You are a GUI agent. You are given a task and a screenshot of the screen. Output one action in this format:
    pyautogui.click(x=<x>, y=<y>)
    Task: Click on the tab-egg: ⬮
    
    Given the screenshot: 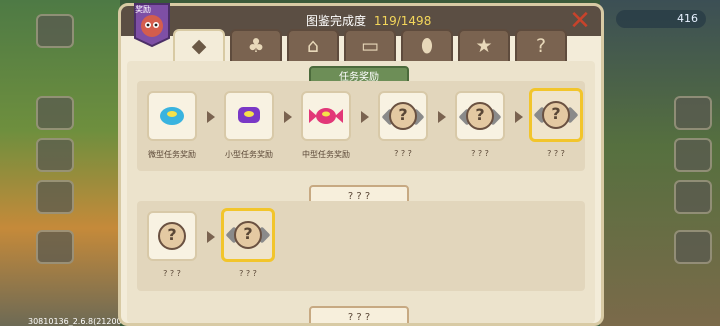 What is the action you would take?
    pyautogui.click(x=427, y=46)
    